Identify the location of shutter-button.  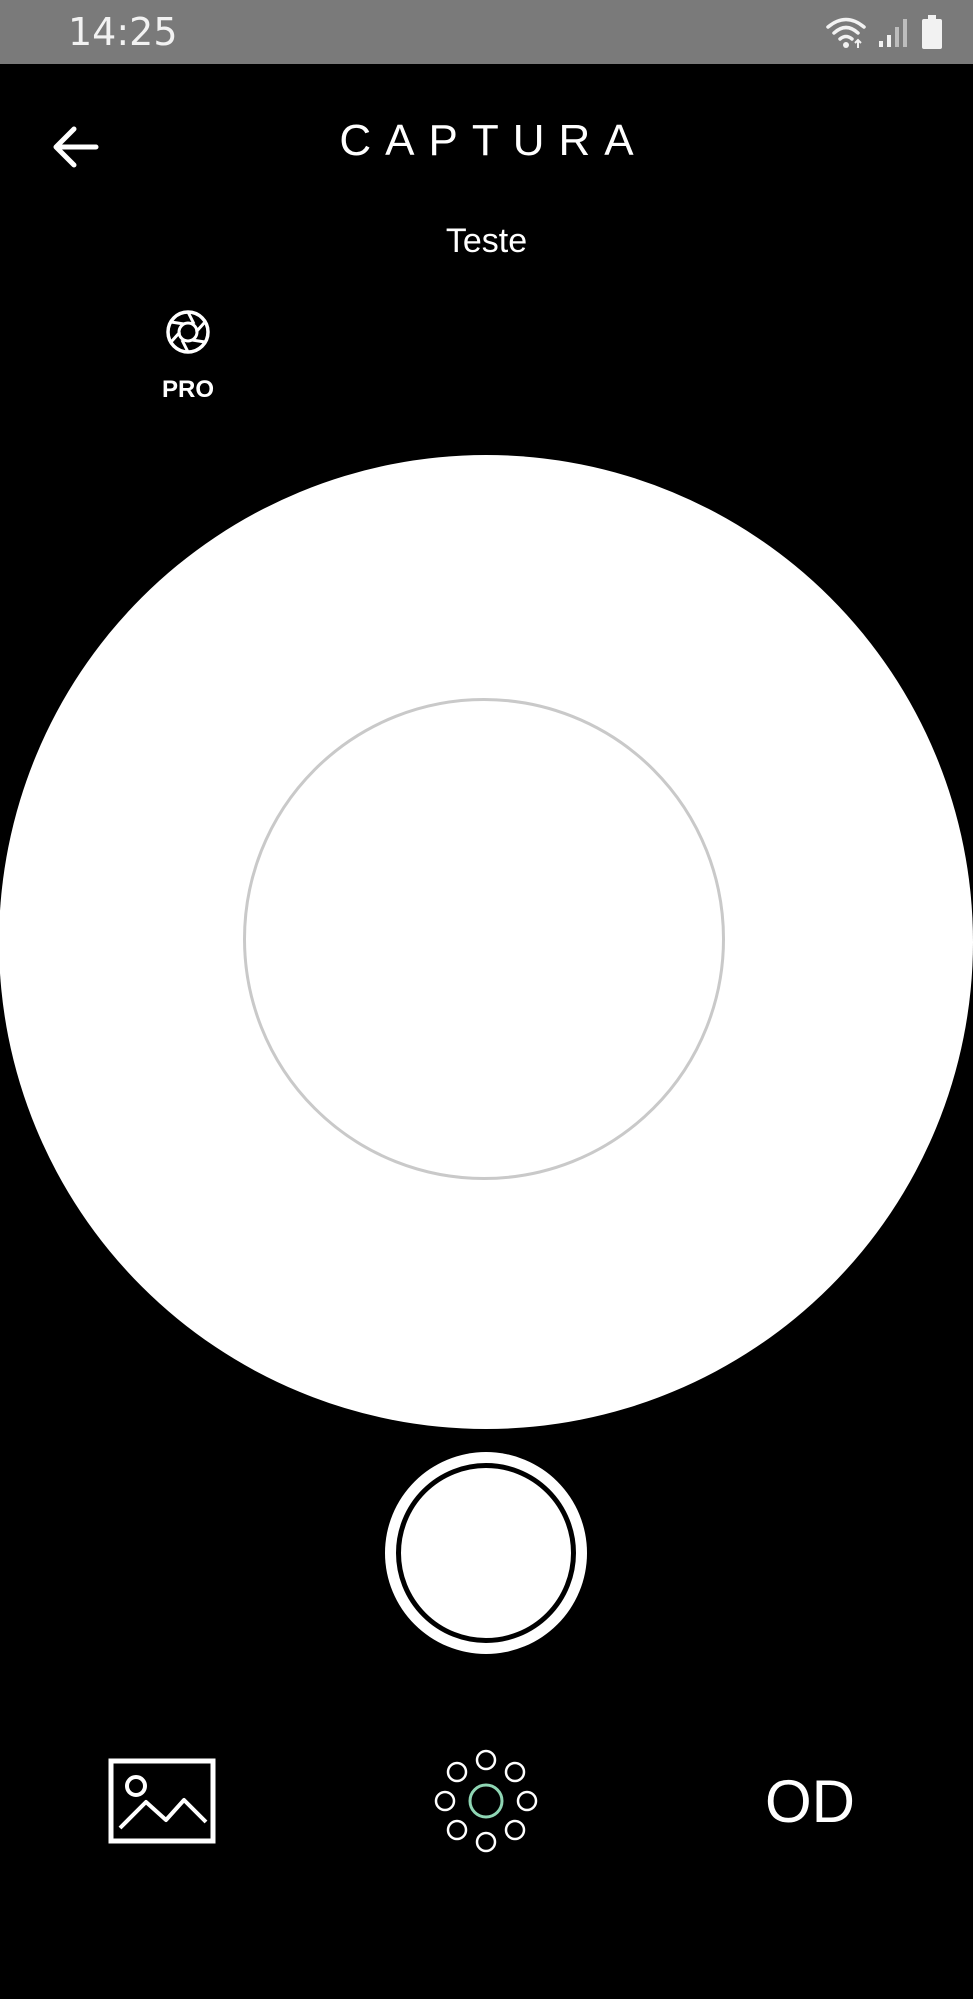
(486, 1553).